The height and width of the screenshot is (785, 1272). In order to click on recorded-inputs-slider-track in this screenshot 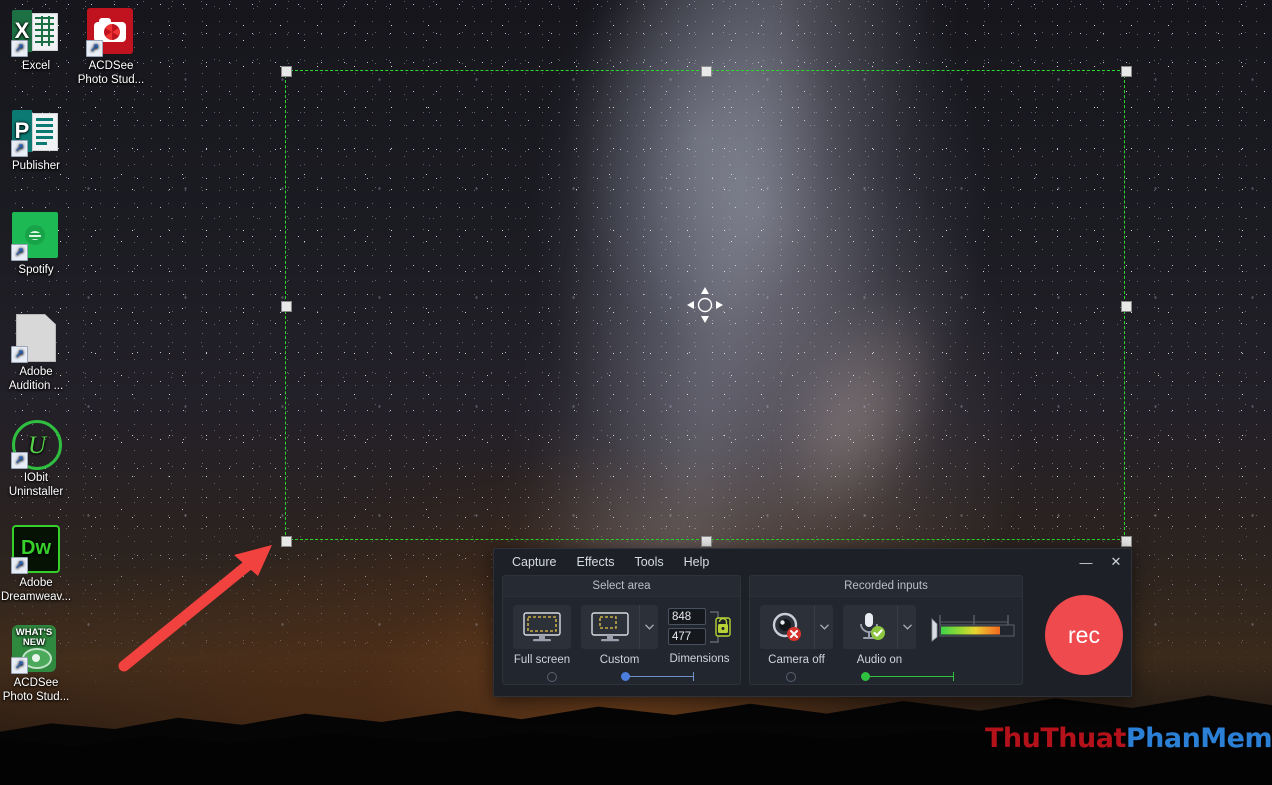, I will do `click(886, 677)`.